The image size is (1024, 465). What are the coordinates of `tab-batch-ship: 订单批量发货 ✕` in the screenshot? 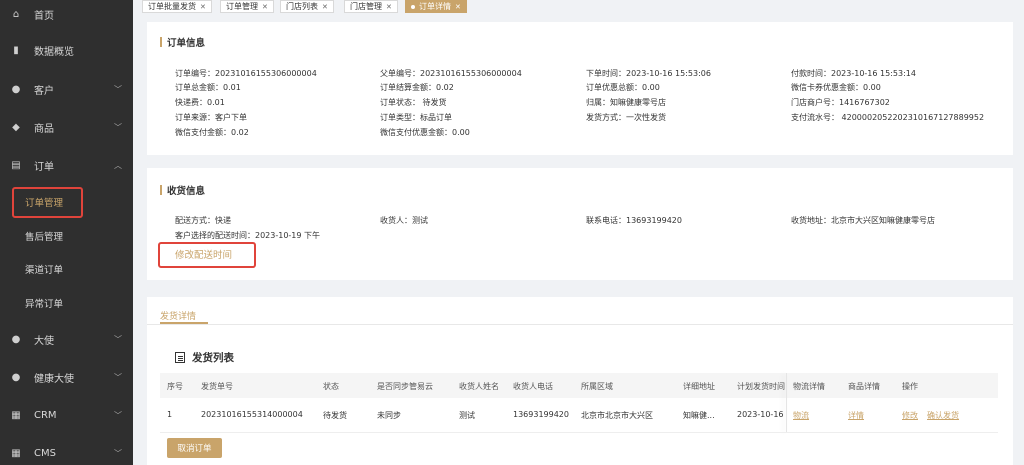 It's located at (177, 6).